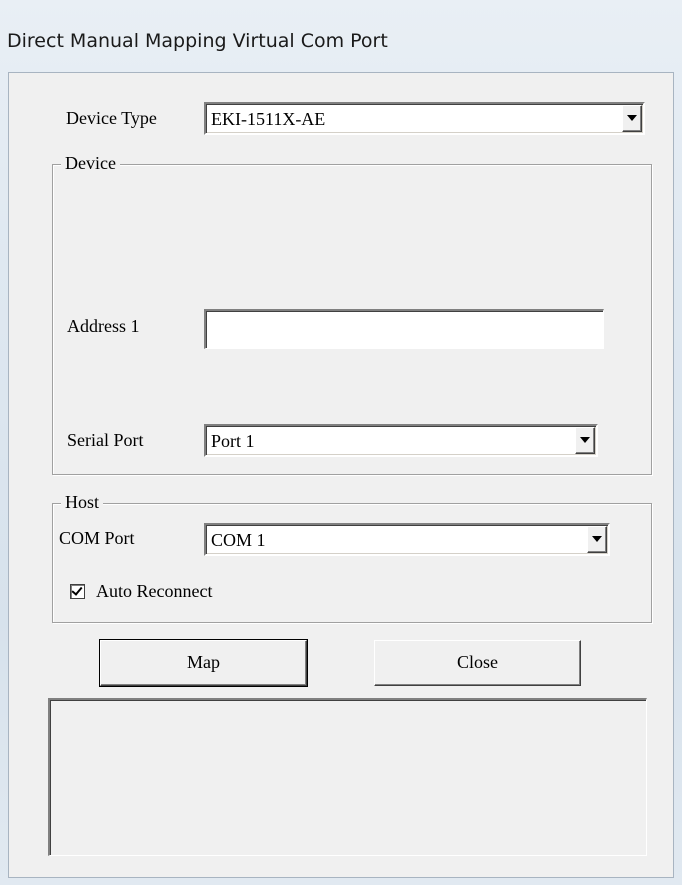  What do you see at coordinates (407, 539) in the screenshot?
I see `com-port-select: COM 1` at bounding box center [407, 539].